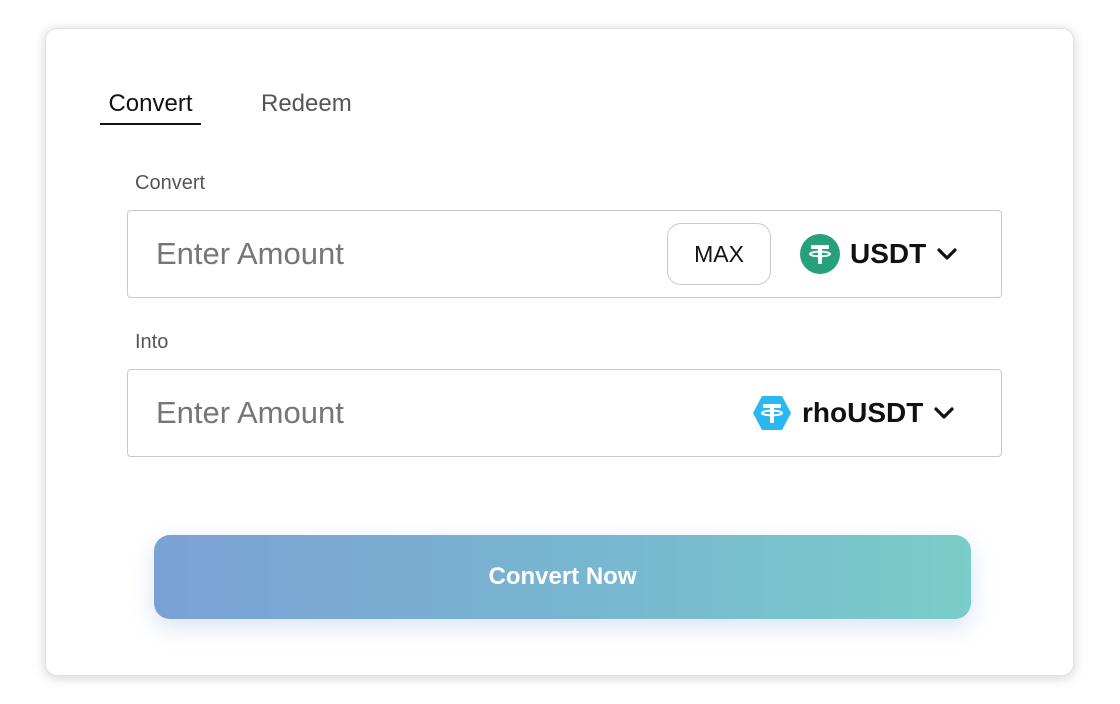 Image resolution: width=1120 pixels, height=704 pixels. What do you see at coordinates (150, 124) in the screenshot?
I see `active-tab-underline` at bounding box center [150, 124].